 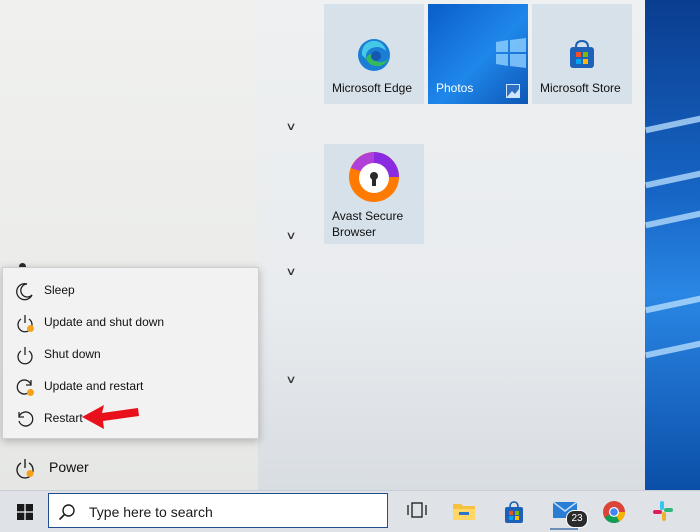 I want to click on slack-icon, so click(x=663, y=511).